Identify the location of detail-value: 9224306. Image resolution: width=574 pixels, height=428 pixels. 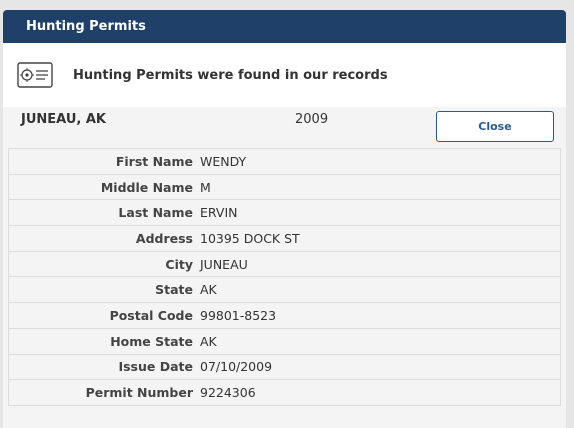
(228, 393).